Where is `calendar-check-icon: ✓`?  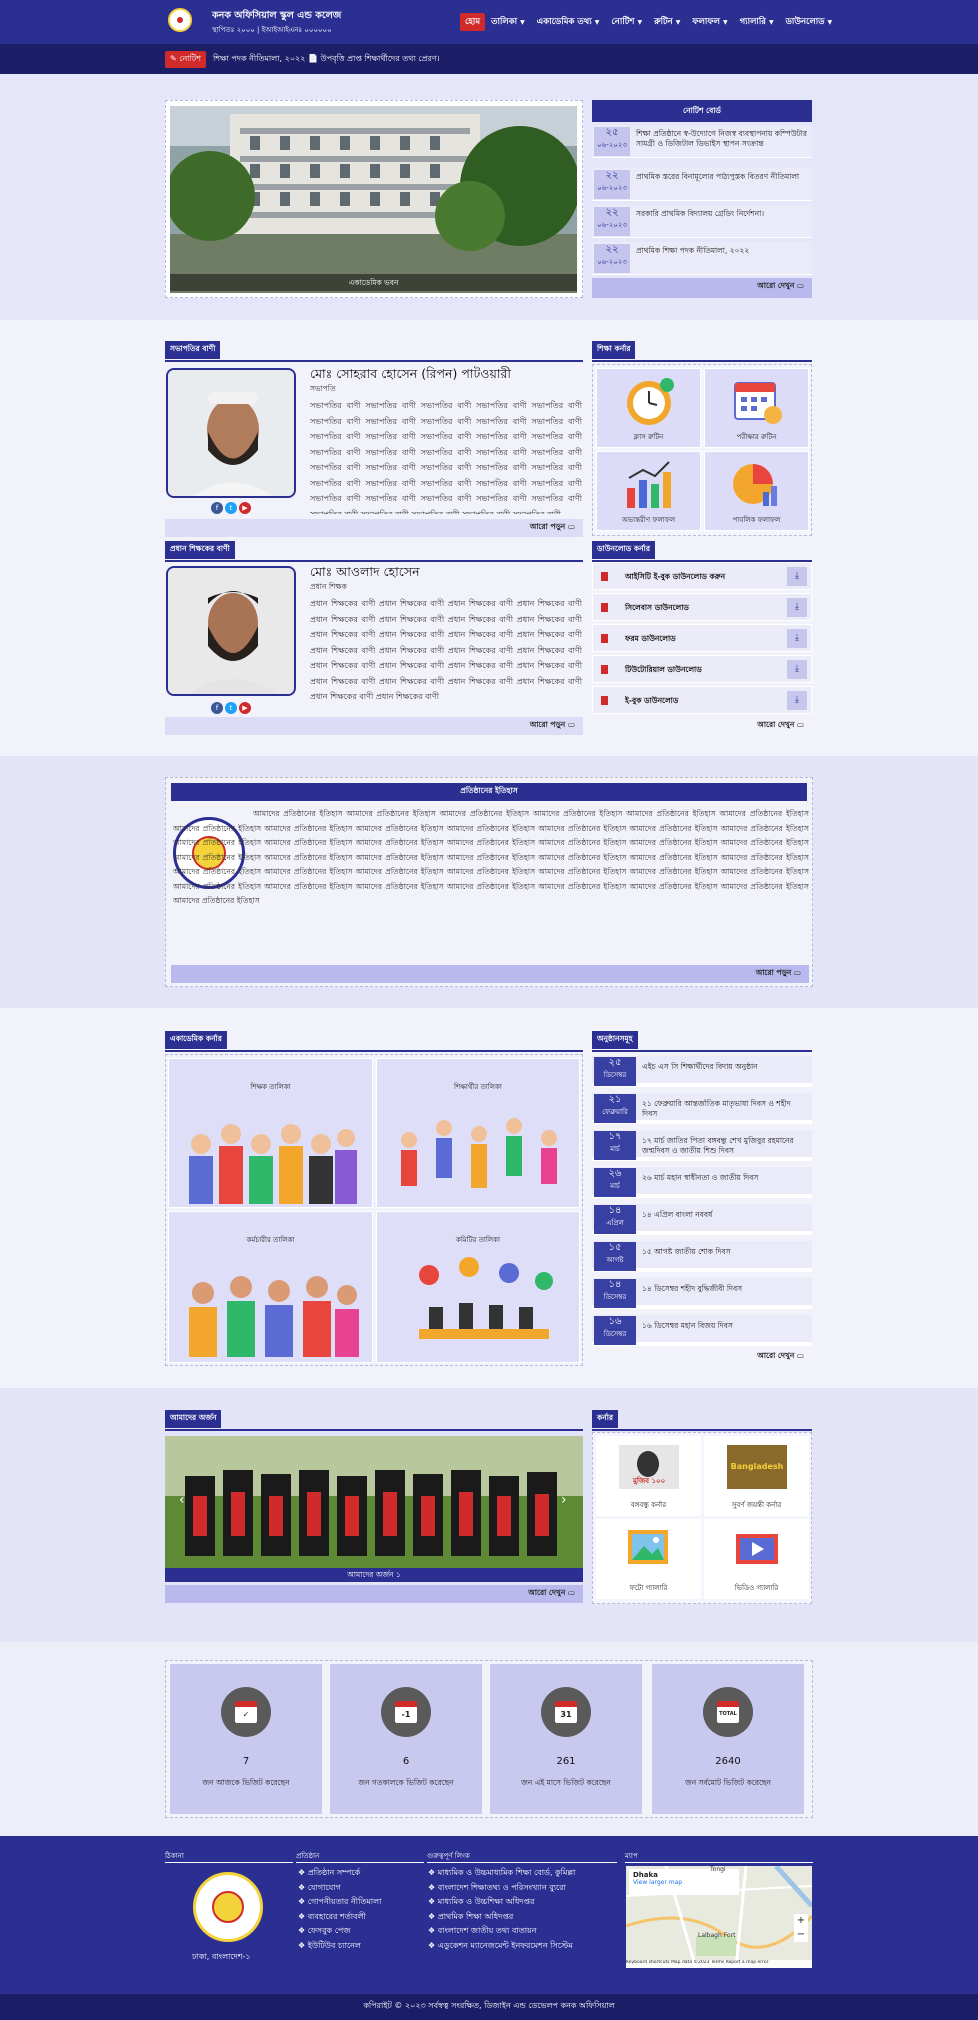
calendar-check-icon: ✓ is located at coordinates (246, 1712).